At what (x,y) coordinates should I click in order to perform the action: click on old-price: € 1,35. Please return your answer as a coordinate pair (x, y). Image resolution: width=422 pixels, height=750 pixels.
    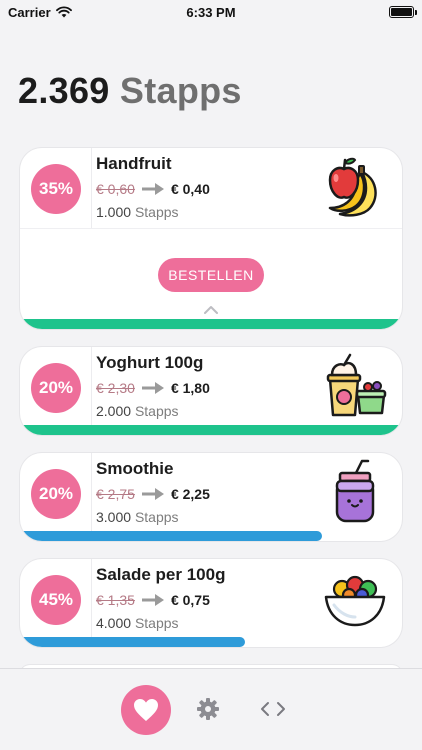
    Looking at the image, I should click on (115, 600).